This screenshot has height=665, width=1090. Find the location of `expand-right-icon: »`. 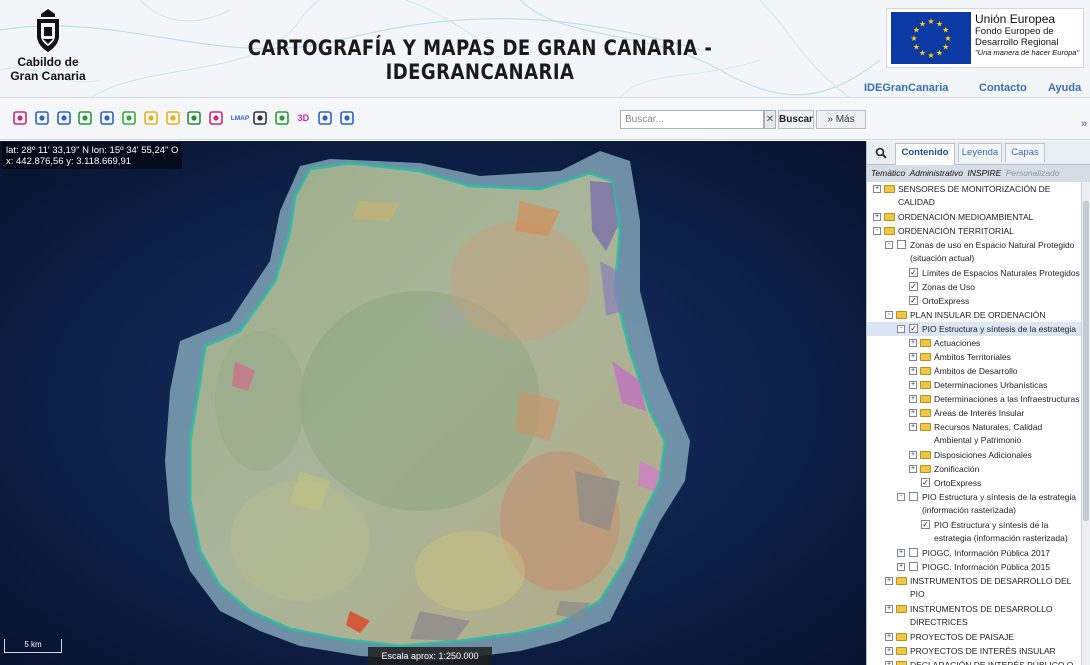

expand-right-icon: » is located at coordinates (1084, 124).